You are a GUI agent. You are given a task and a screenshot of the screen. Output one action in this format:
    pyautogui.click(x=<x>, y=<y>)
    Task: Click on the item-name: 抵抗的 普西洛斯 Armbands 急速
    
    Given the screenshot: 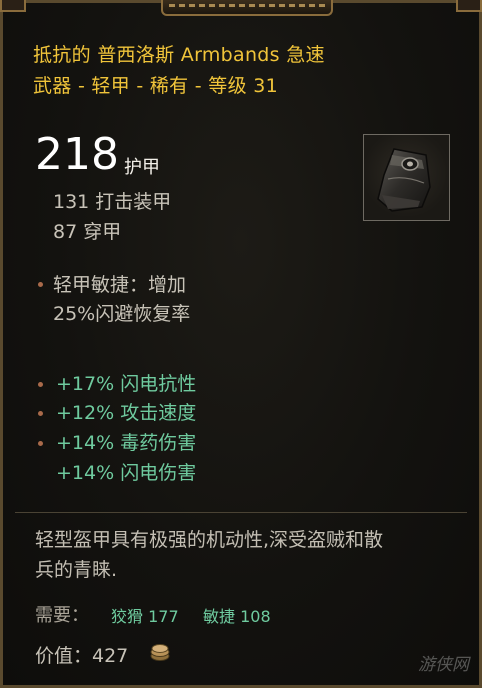 What is the action you would take?
    pyautogui.click(x=179, y=55)
    